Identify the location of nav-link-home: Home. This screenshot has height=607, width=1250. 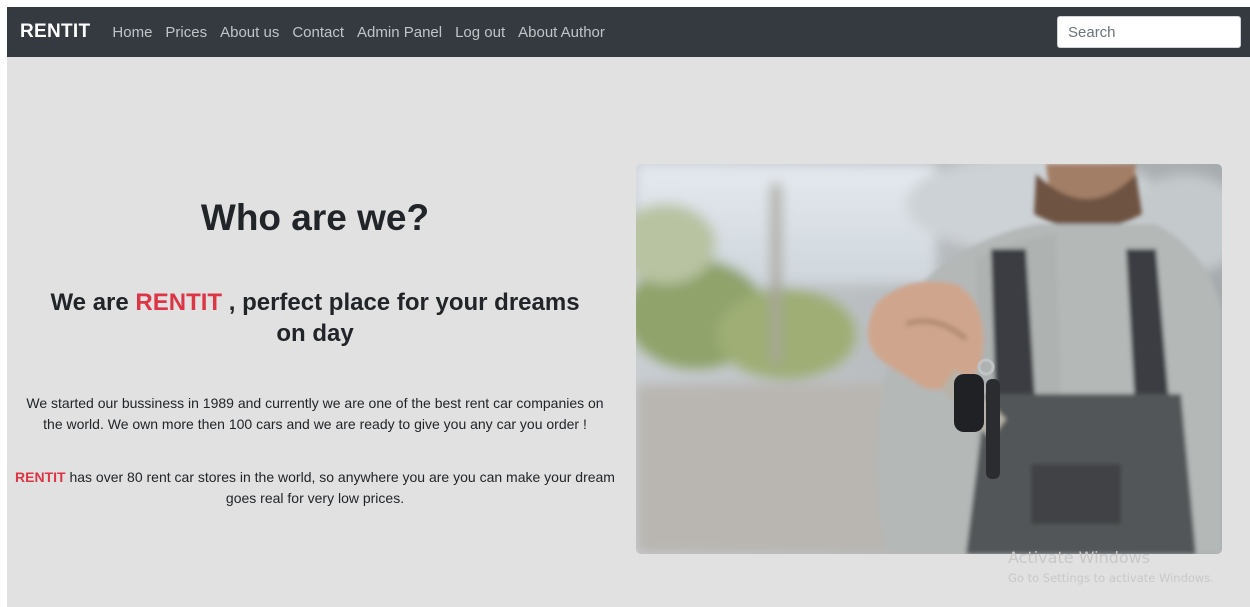
(132, 32).